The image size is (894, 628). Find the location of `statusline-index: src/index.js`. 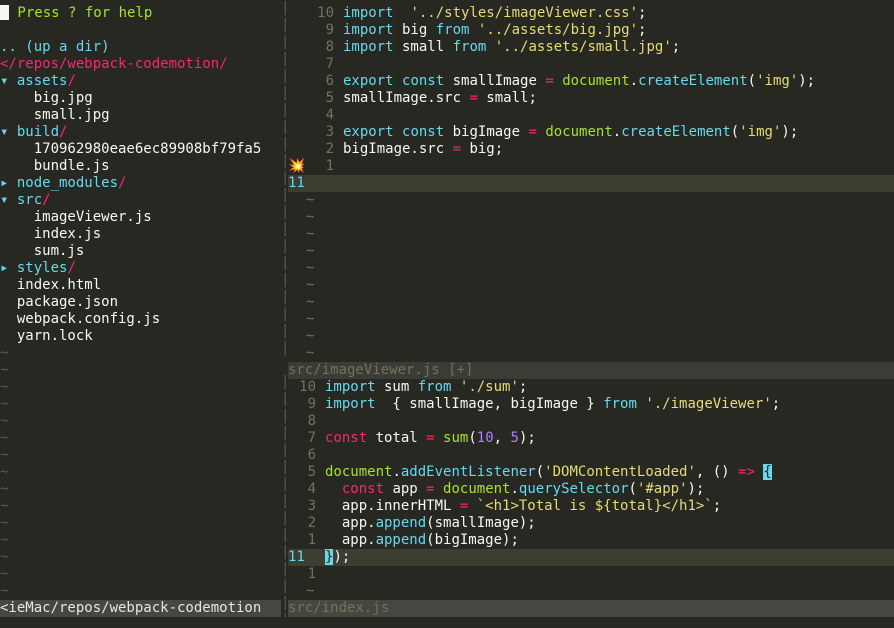

statusline-index: src/index.js is located at coordinates (591, 608).